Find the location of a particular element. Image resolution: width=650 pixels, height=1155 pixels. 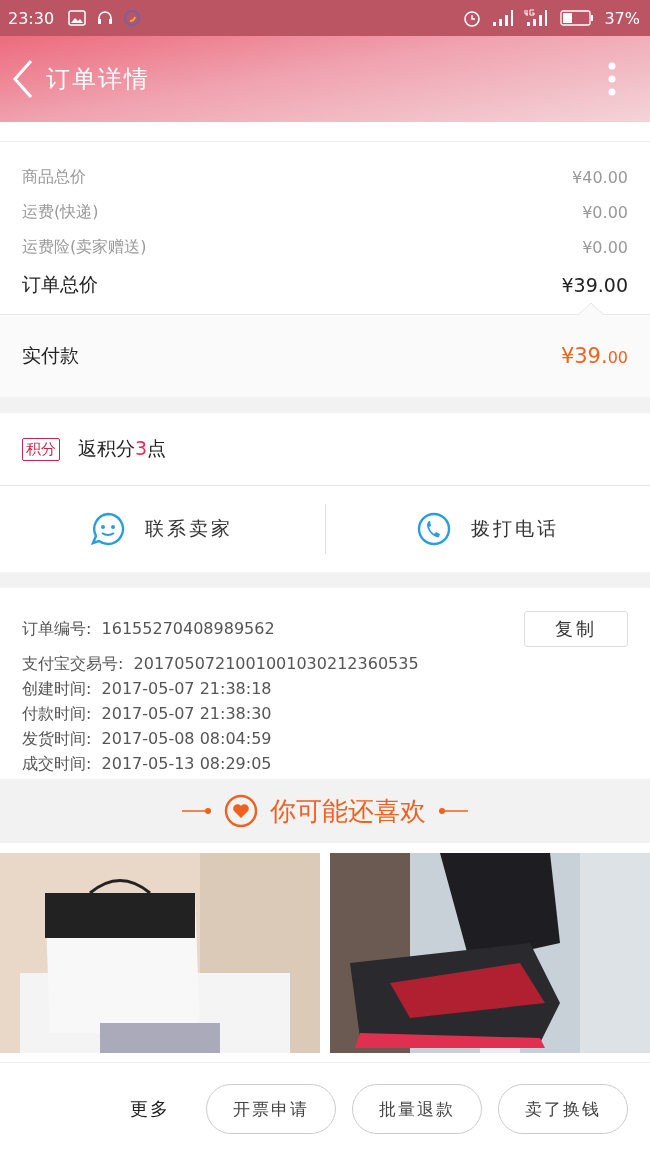

points-badge: 积分 is located at coordinates (41, 449).